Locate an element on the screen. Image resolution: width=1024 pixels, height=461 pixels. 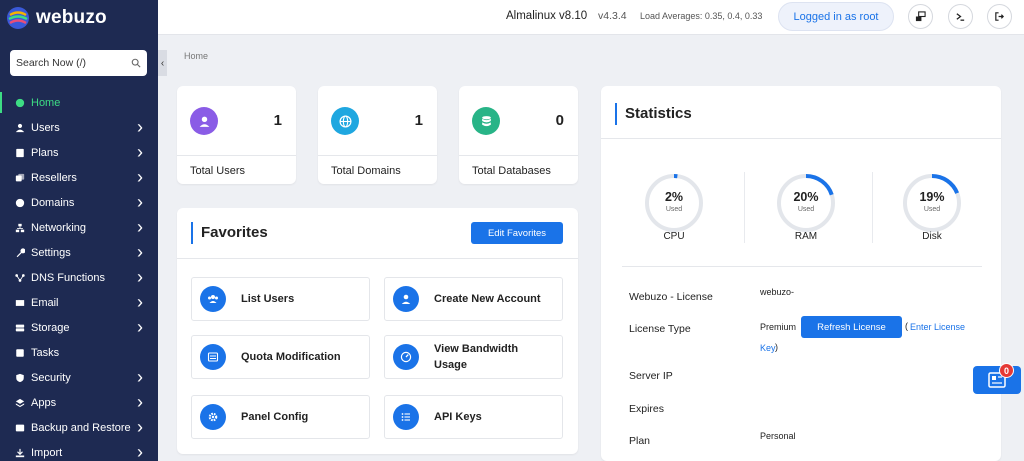
stat-value: 0 is located at coordinates (559, 120).